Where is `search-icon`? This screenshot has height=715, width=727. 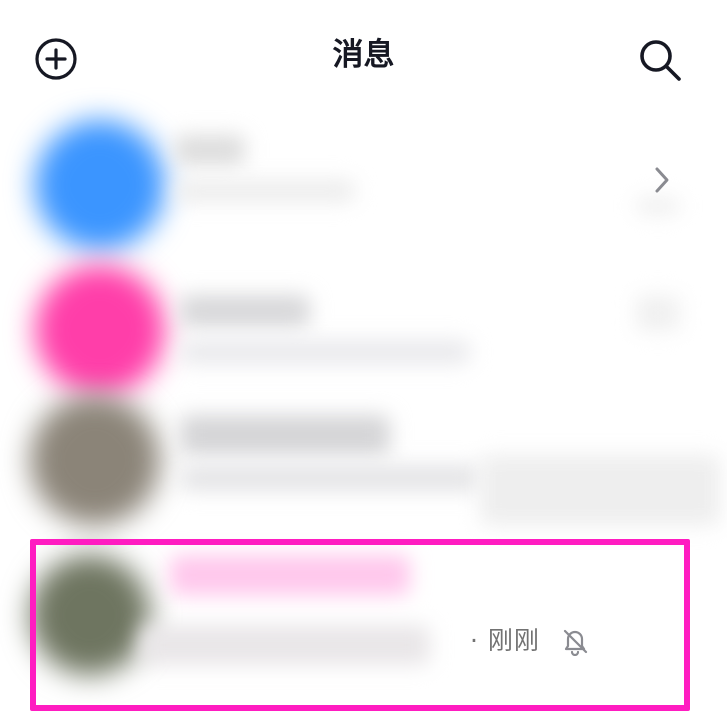
search-icon is located at coordinates (660, 60).